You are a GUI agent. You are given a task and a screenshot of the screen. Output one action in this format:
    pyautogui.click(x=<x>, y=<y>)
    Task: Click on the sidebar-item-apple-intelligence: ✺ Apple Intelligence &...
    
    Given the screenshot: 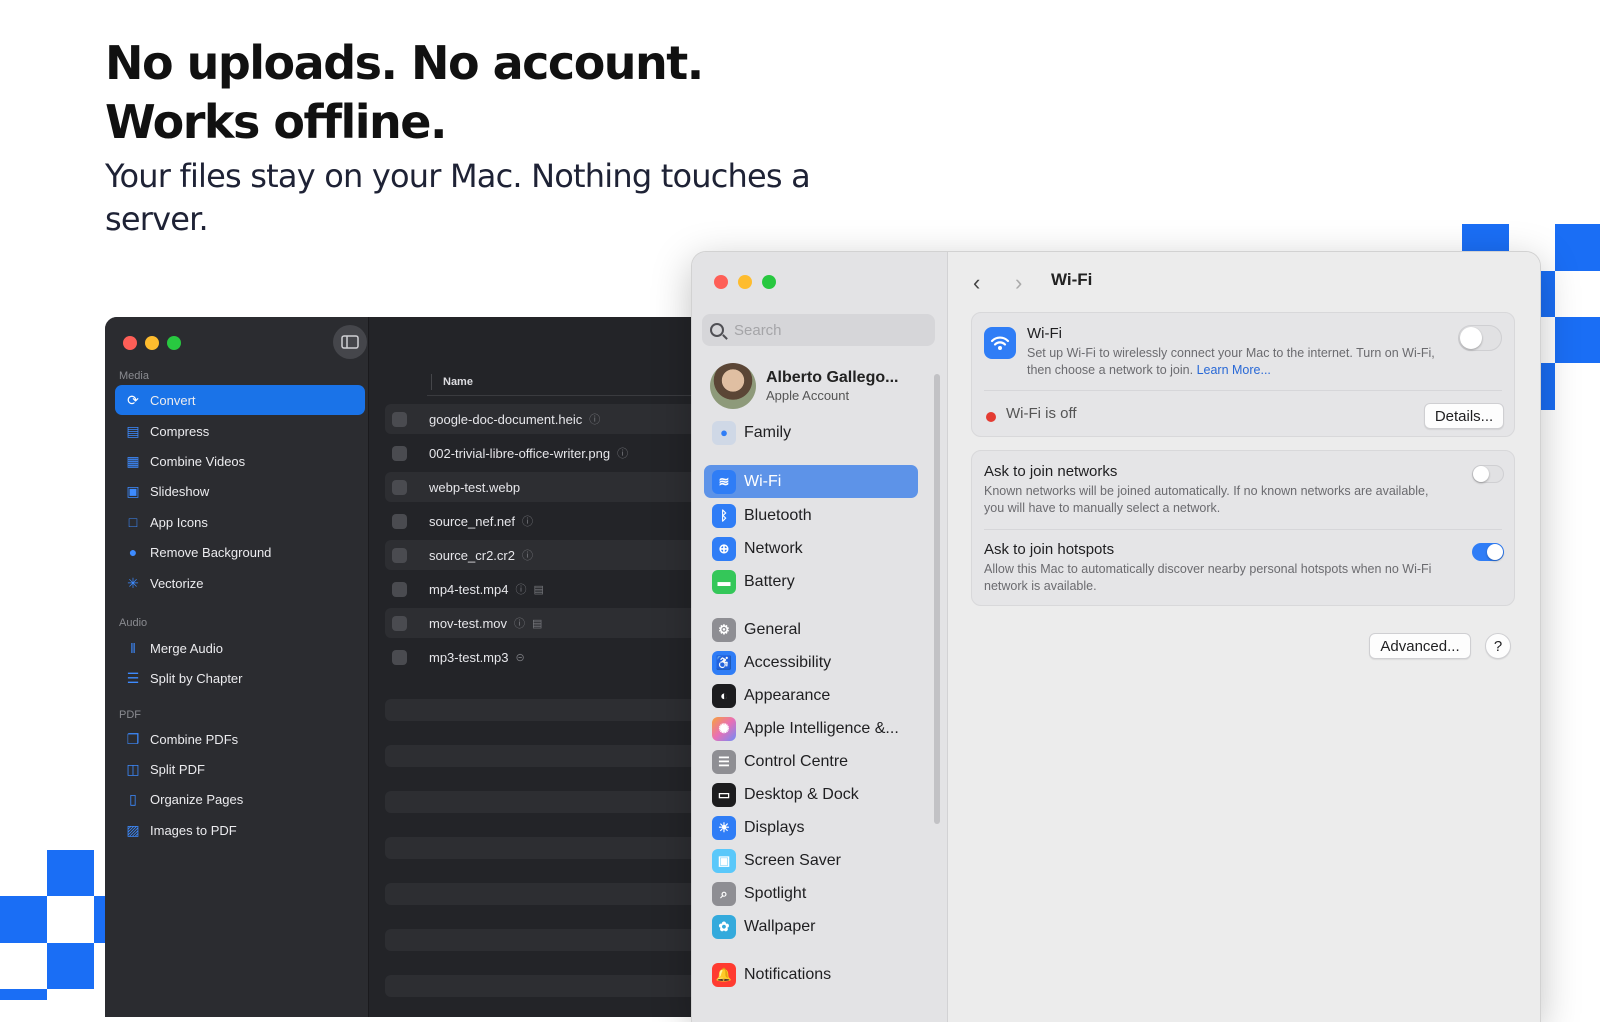 What is the action you would take?
    pyautogui.click(x=811, y=728)
    